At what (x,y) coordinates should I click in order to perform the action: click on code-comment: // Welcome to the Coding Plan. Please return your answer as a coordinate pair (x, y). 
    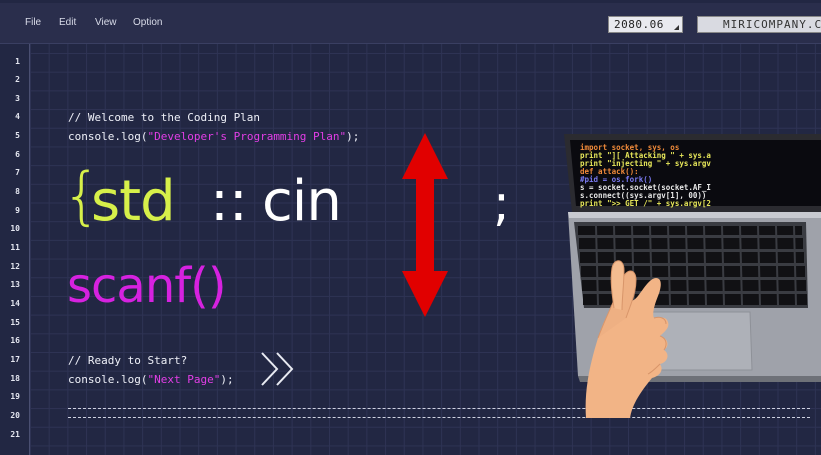
    Looking at the image, I should click on (164, 117).